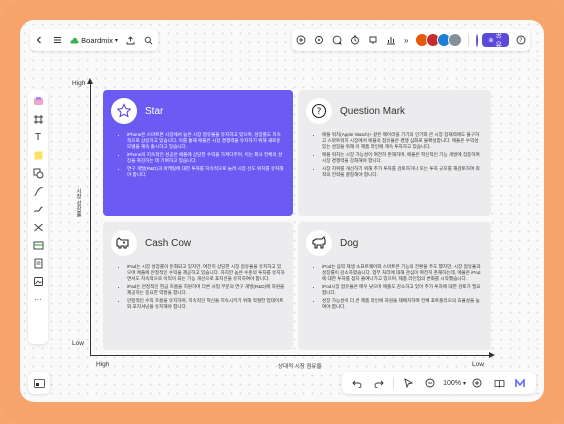 The width and height of the screenshot is (564, 424). Describe the element at coordinates (491, 40) in the screenshot. I see `user-add-icon: ⊕` at that location.